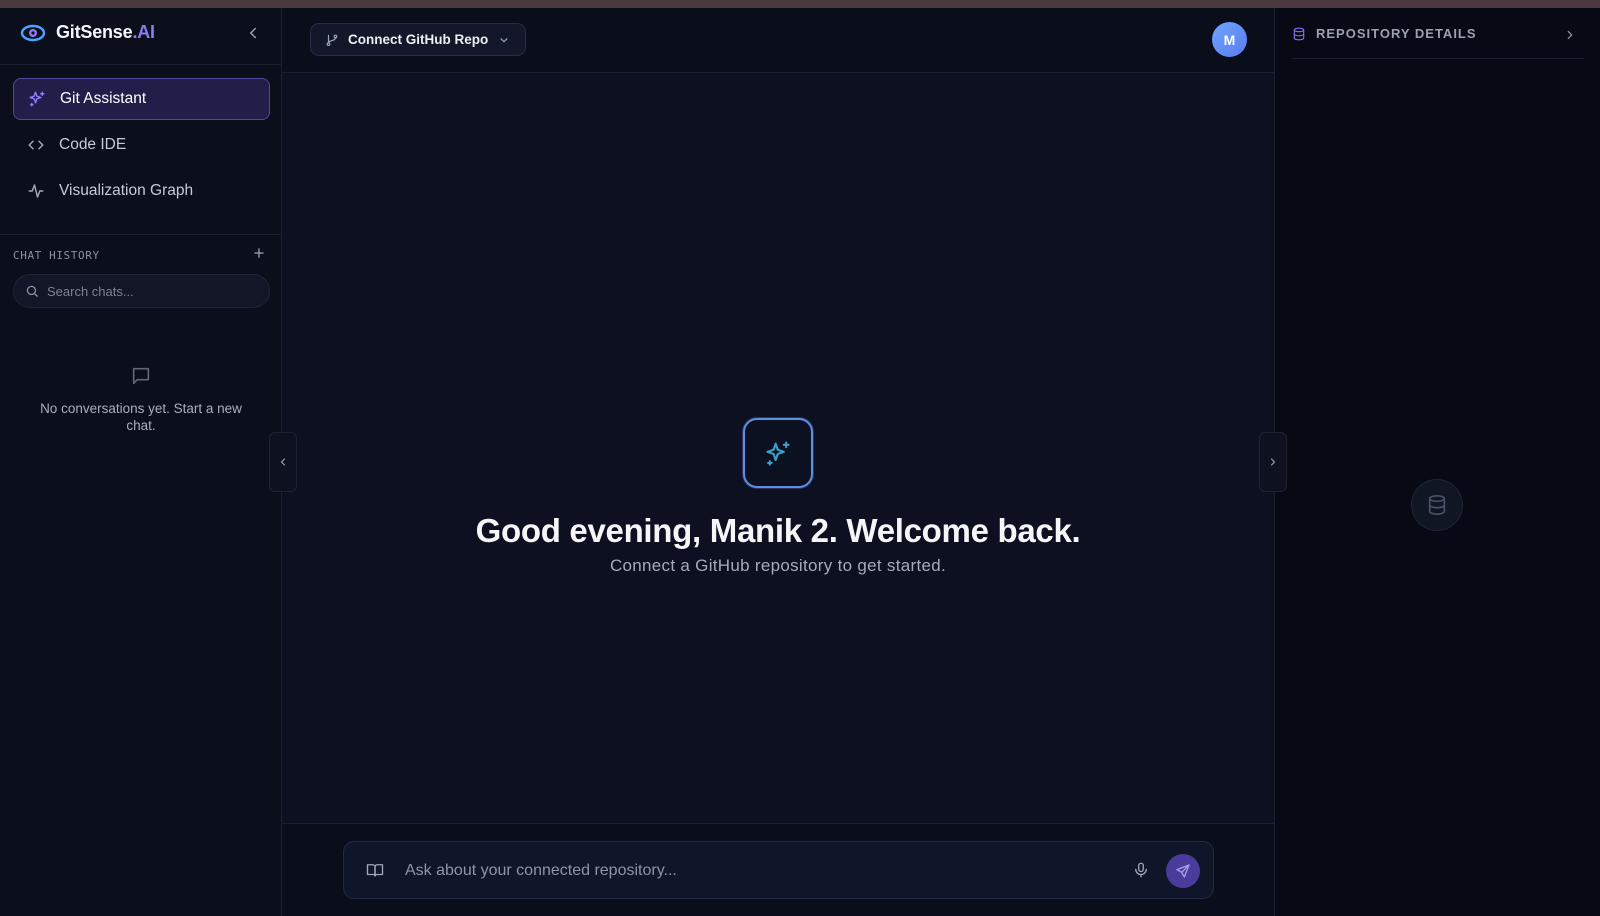 The width and height of the screenshot is (1600, 916). I want to click on connect-repo-label: Connect GitHub Repo, so click(418, 39).